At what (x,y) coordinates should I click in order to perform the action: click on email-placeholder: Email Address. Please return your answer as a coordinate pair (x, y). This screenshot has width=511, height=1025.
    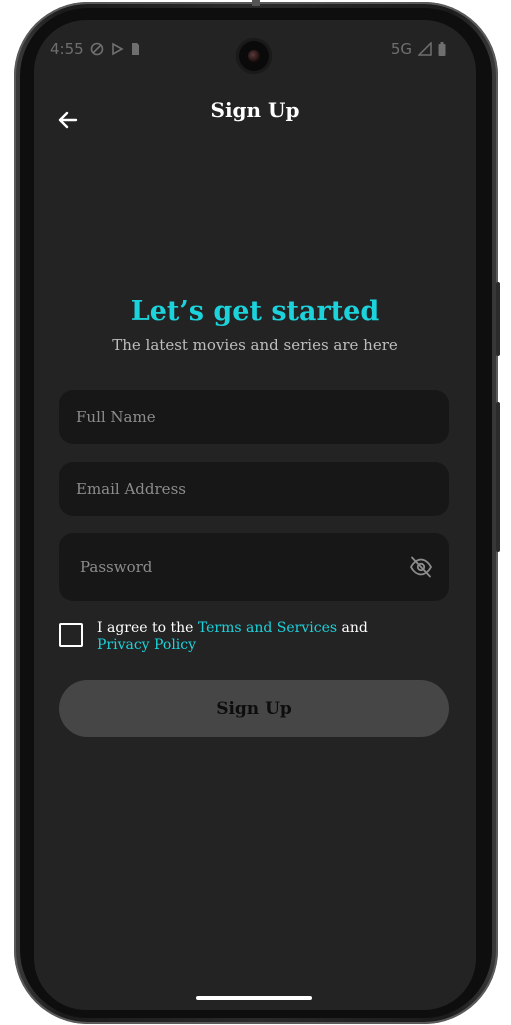
    Looking at the image, I should click on (131, 489).